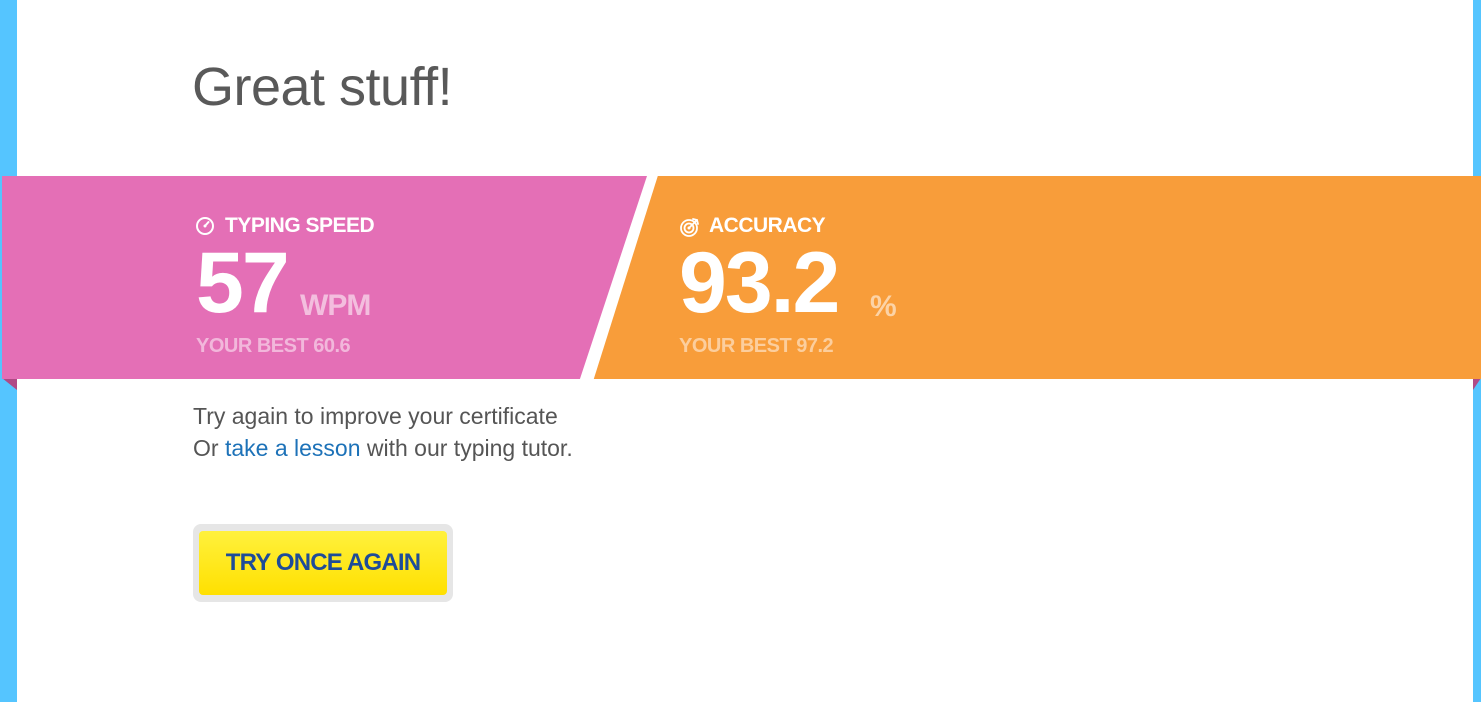 This screenshot has height=702, width=1481. I want to click on message-line-2: Or take a lesson with our typing tutor., so click(383, 448).